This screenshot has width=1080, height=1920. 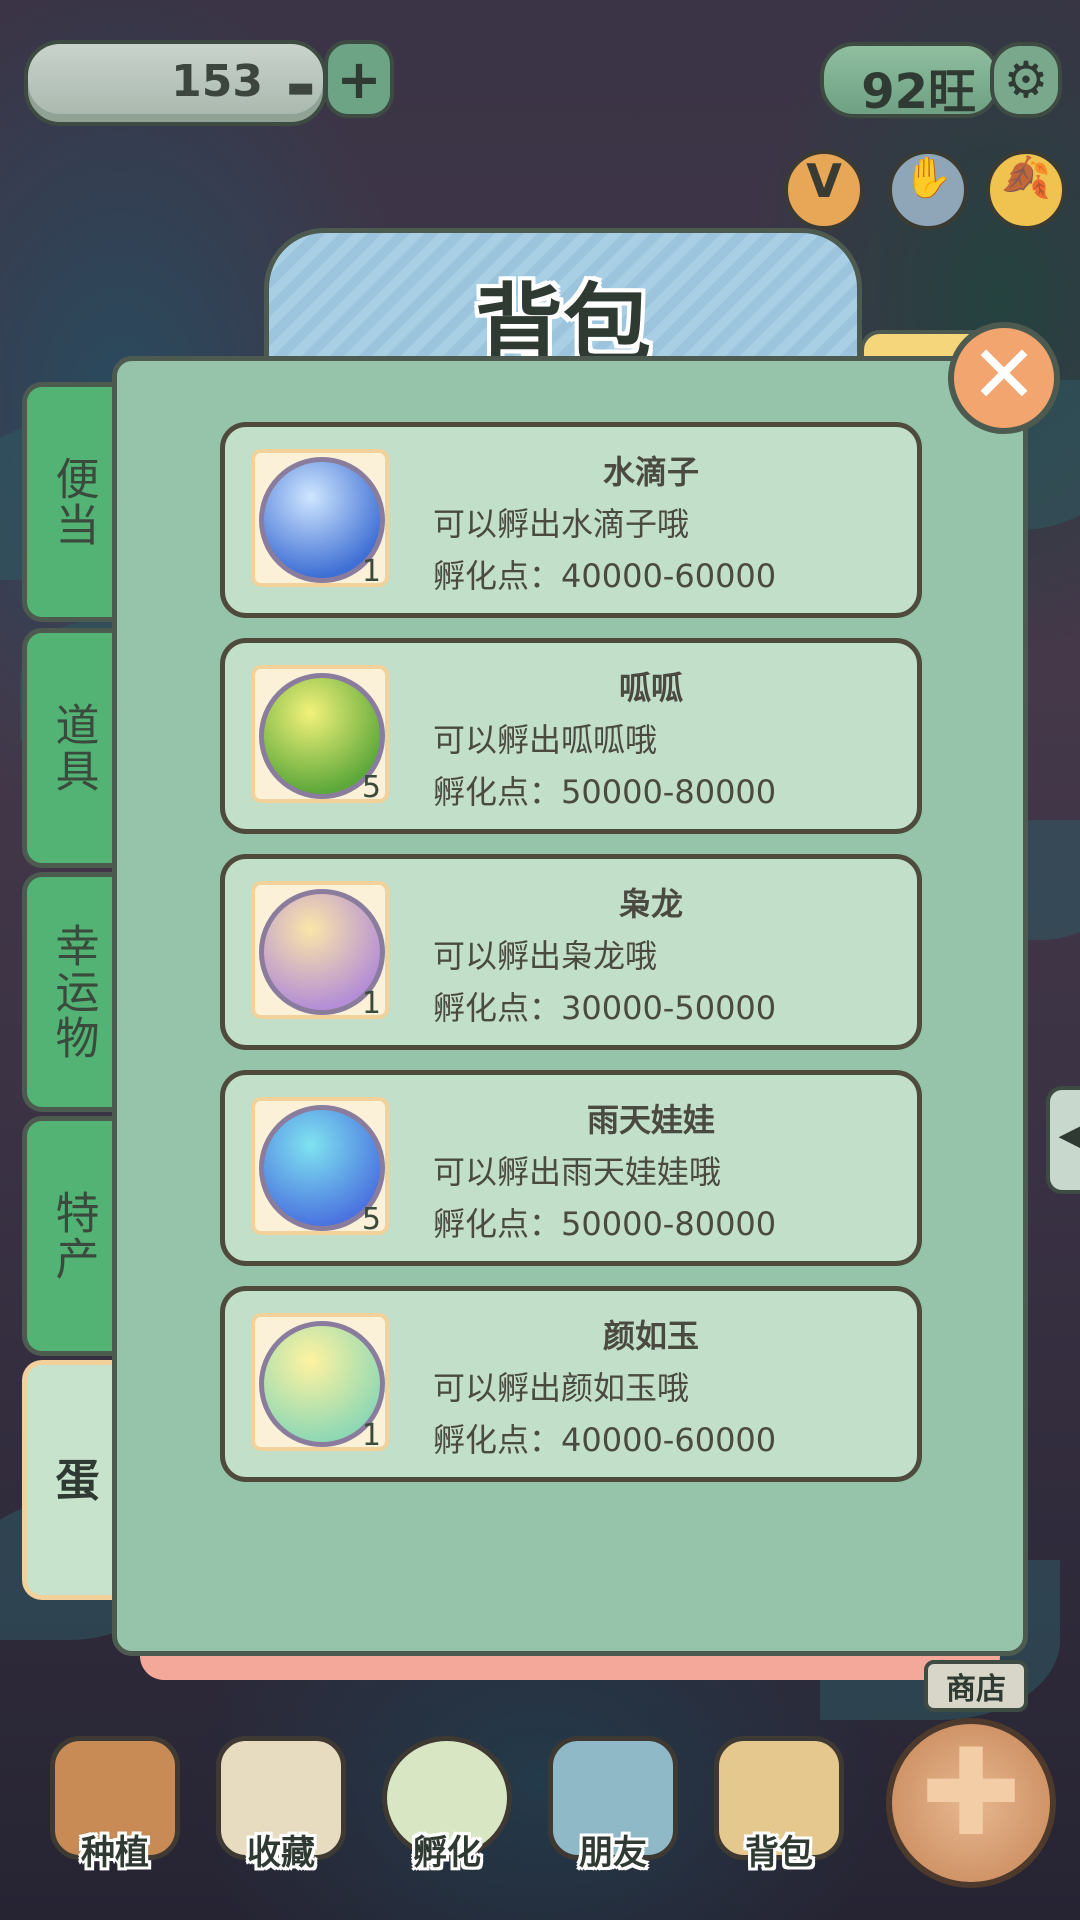 What do you see at coordinates (650, 1120) in the screenshot?
I see `item-name: 雨天娃娃` at bounding box center [650, 1120].